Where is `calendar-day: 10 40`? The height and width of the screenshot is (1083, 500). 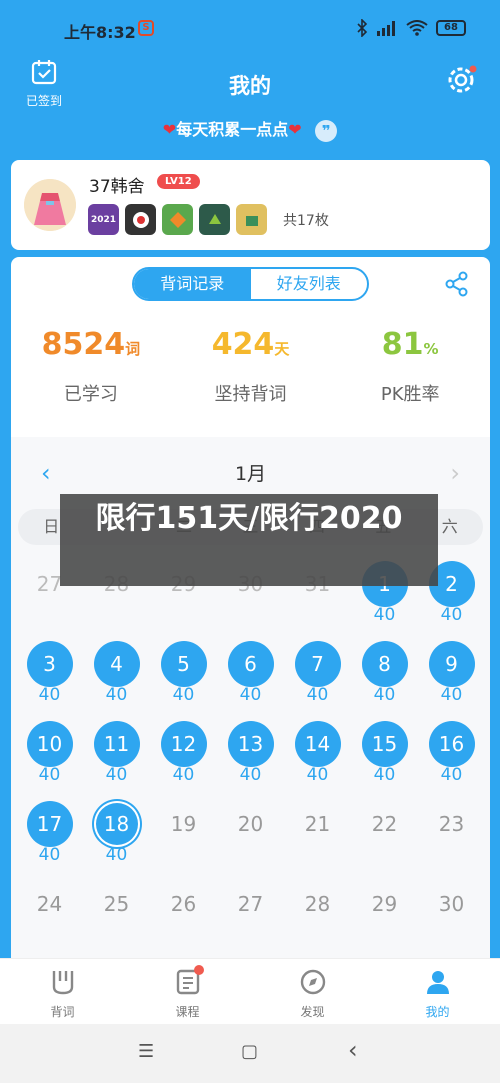 calendar-day: 10 40 is located at coordinates (49, 757).